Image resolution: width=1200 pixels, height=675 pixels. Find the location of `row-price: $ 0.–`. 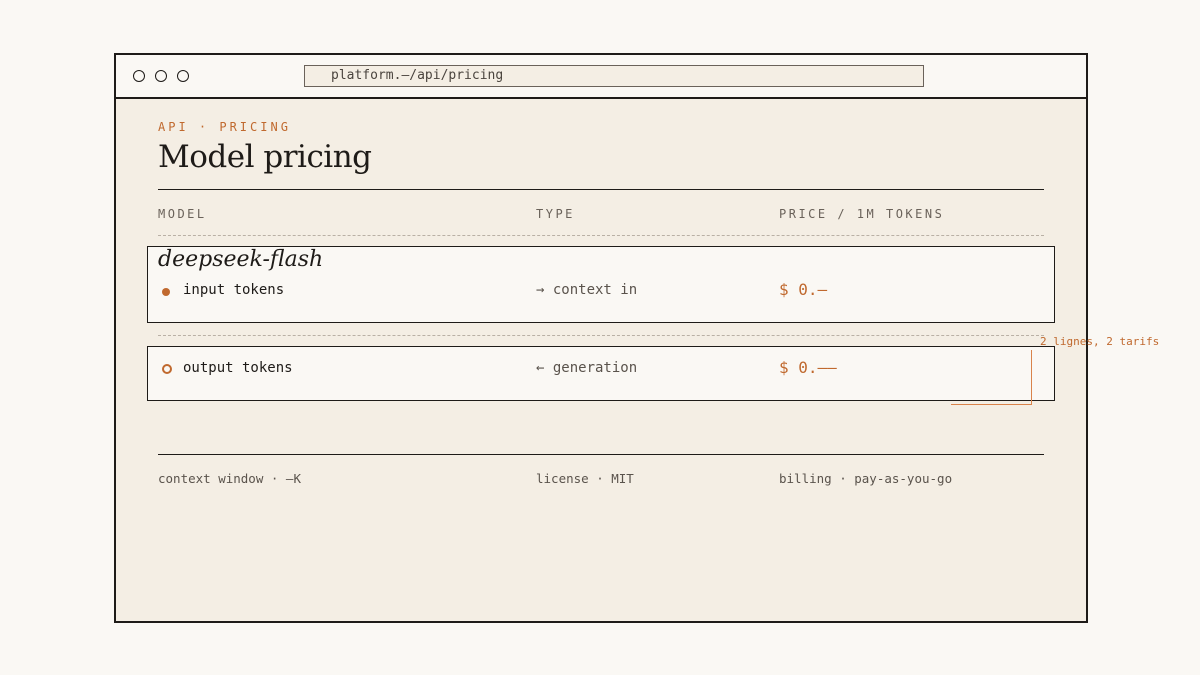

row-price: $ 0.– is located at coordinates (803, 289).